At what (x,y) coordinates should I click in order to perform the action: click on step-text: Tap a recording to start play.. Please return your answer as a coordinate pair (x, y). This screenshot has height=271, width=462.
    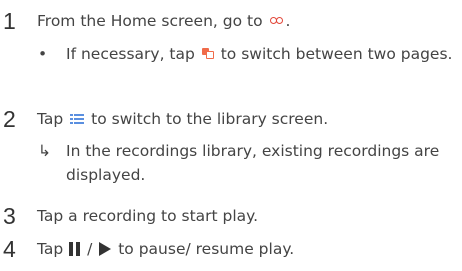
    Looking at the image, I should click on (148, 216).